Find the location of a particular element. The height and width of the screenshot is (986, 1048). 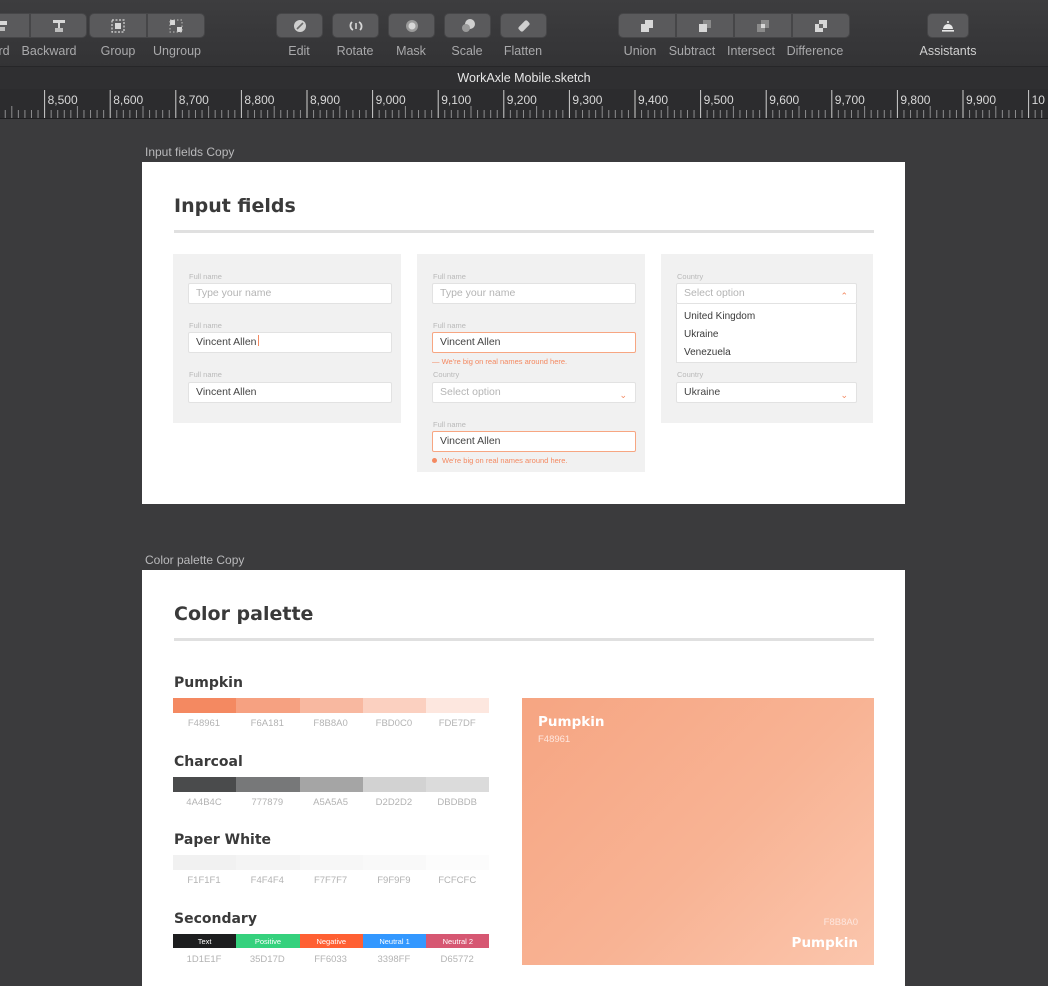

feature-bottom-name: Pumpkin is located at coordinates (824, 943).